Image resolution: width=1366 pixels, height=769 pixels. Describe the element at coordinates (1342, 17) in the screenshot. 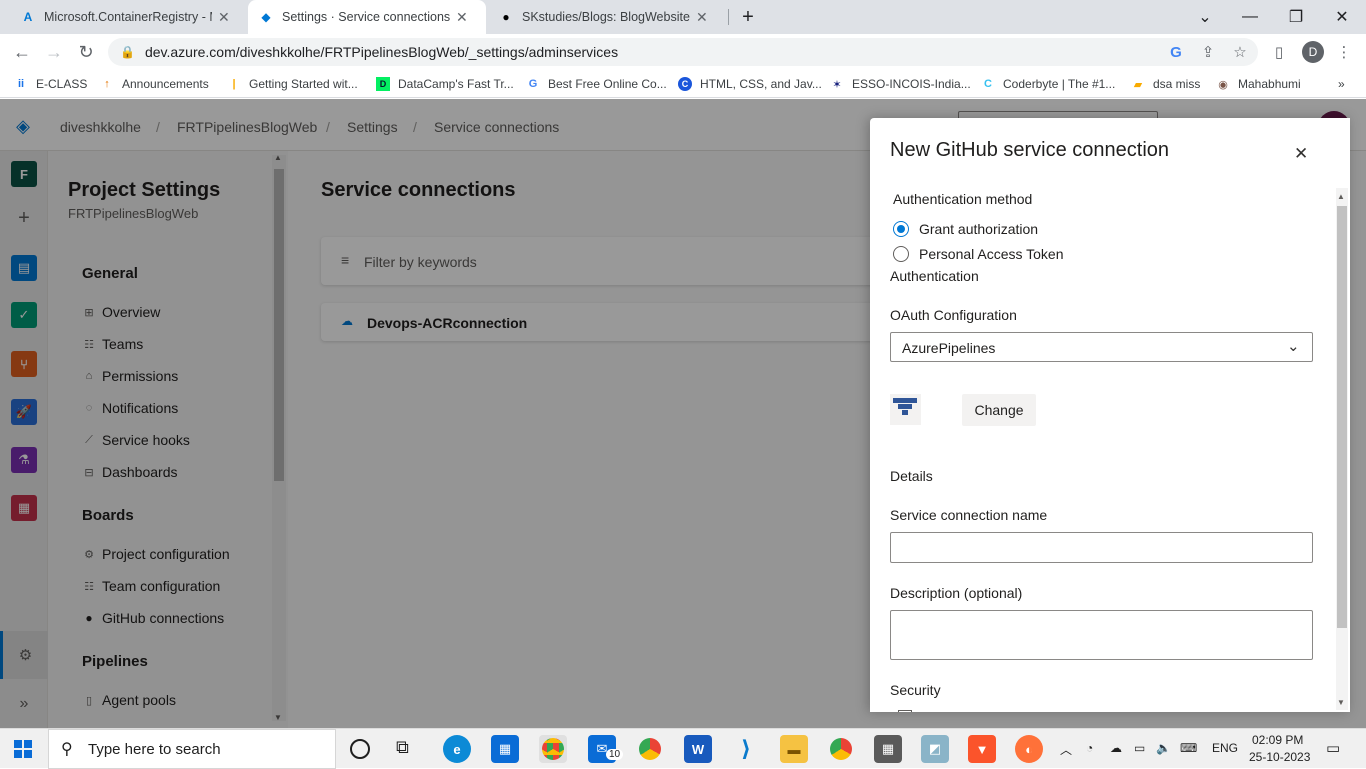

I see `close-window-icon: ✕` at that location.